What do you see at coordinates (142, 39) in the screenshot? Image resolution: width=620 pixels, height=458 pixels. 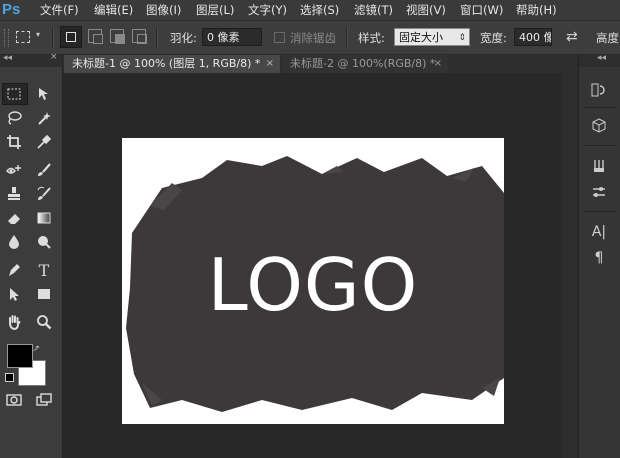 I see `intersect-selection-icon` at bounding box center [142, 39].